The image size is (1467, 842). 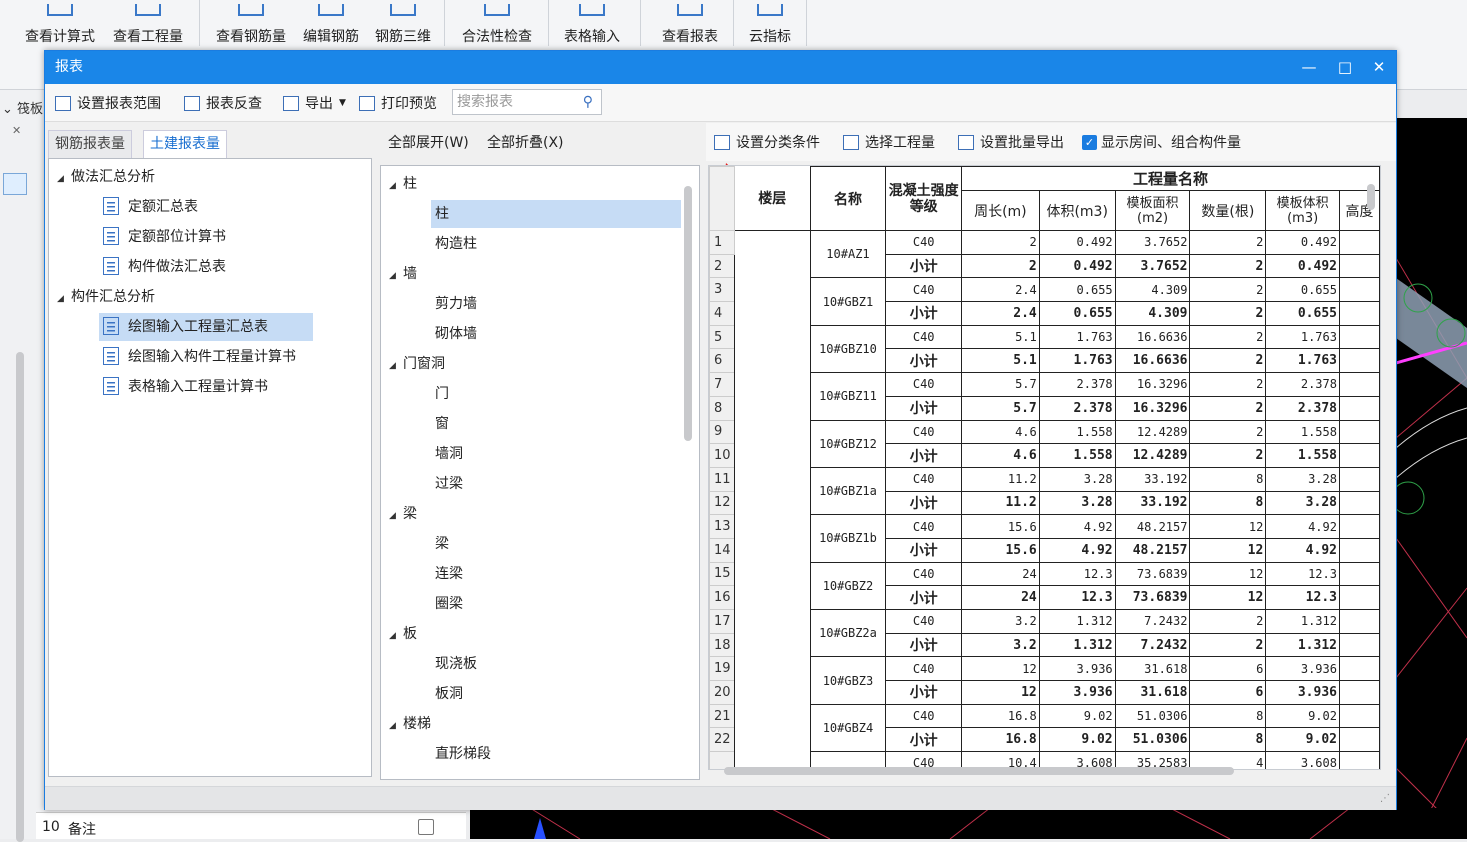 I want to click on table-row: 3 10#GBZ1 C40 2.4 0.655 4.309 2 0.655, so click(x=1044, y=301).